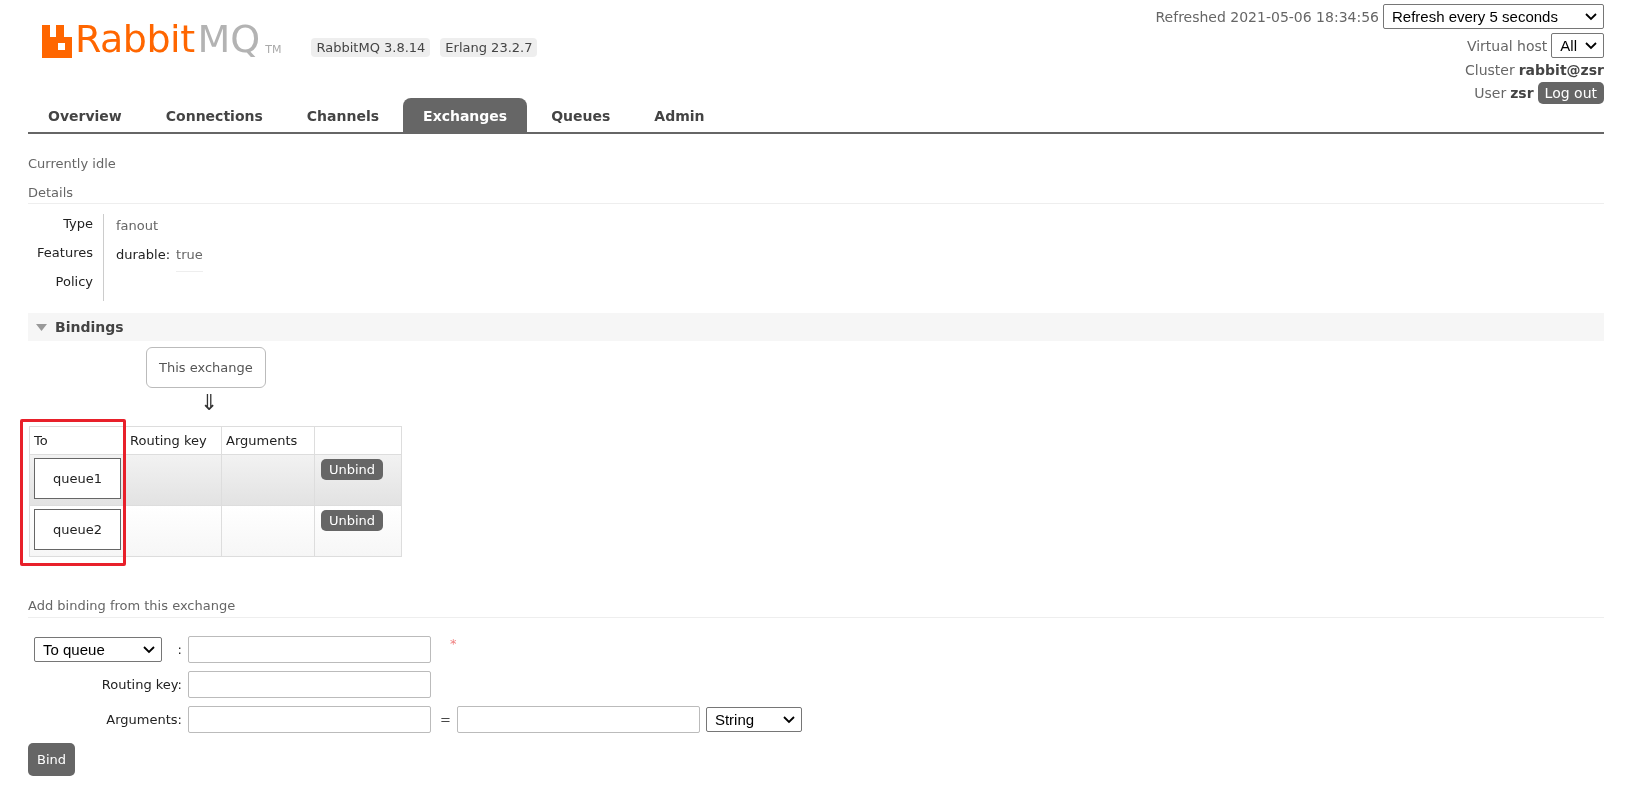  I want to click on refresh-select: Refresh every 5 seconds, so click(1493, 16).